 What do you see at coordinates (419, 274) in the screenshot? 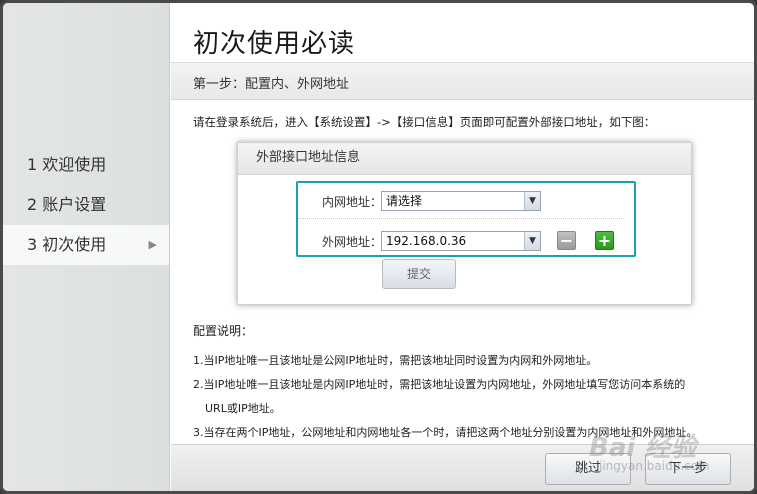
I see `submit-button: 提交` at bounding box center [419, 274].